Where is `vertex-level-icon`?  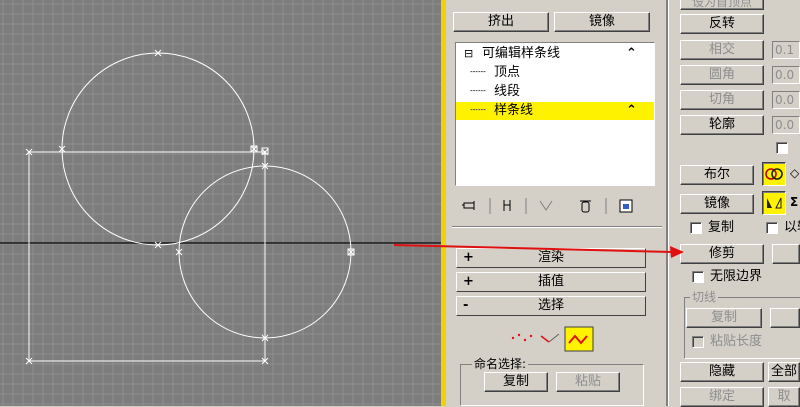 vertex-level-icon is located at coordinates (522, 337).